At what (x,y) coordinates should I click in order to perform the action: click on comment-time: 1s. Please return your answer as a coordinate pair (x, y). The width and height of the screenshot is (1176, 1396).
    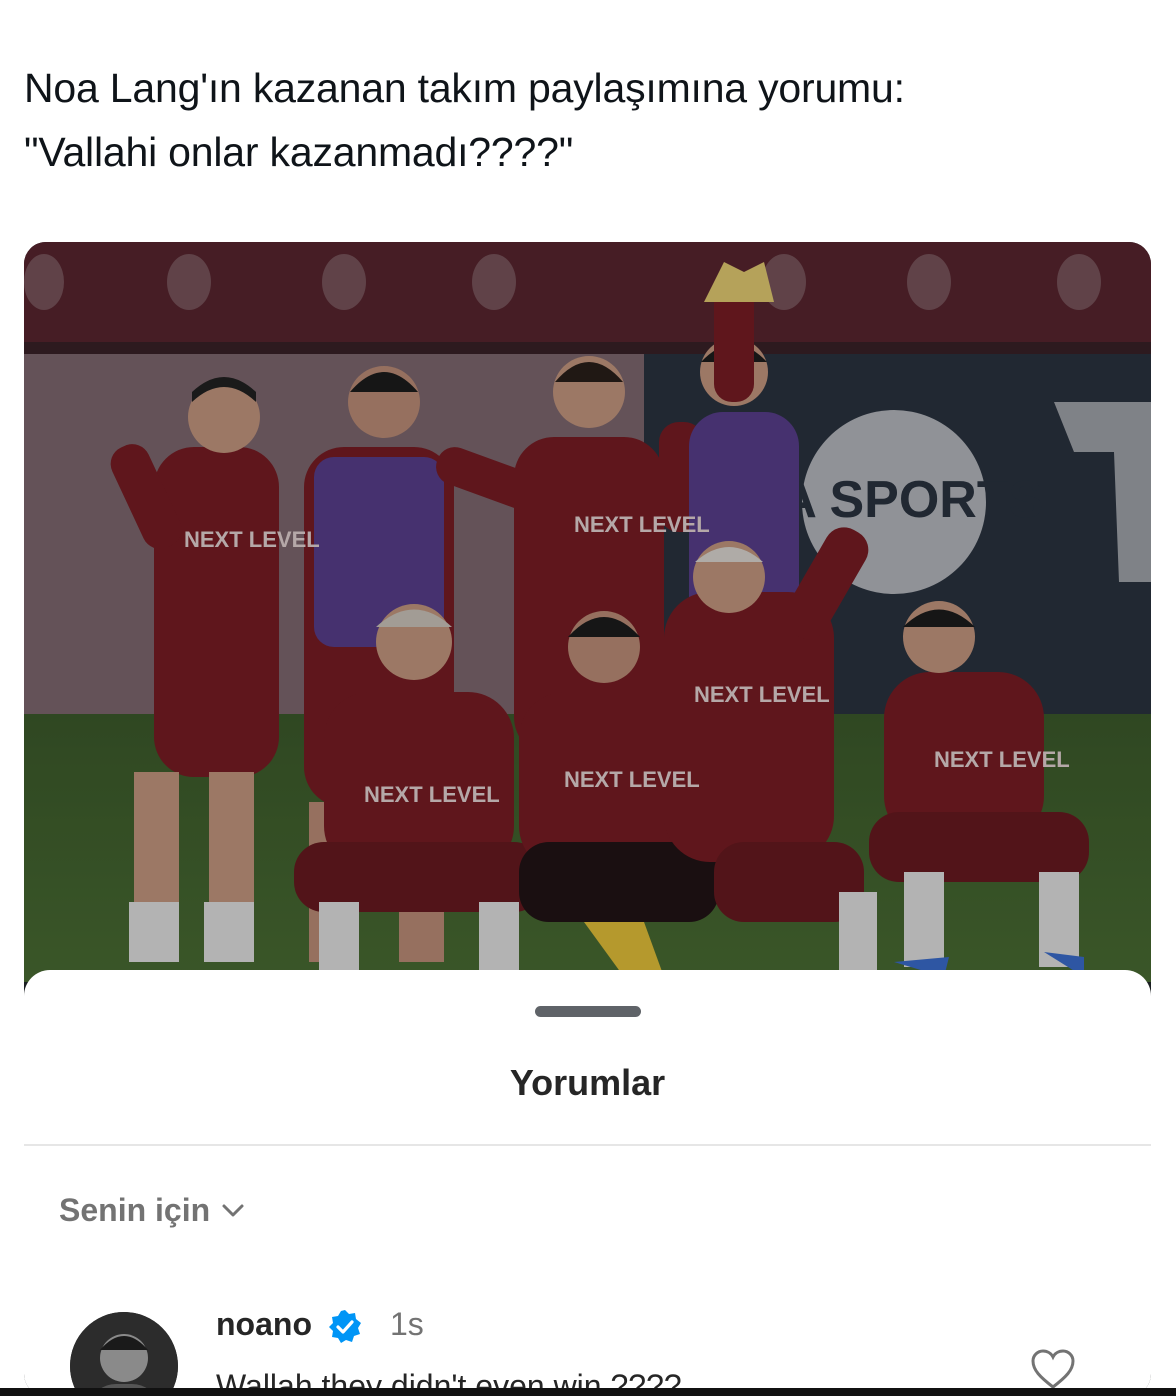
    Looking at the image, I should click on (407, 1324).